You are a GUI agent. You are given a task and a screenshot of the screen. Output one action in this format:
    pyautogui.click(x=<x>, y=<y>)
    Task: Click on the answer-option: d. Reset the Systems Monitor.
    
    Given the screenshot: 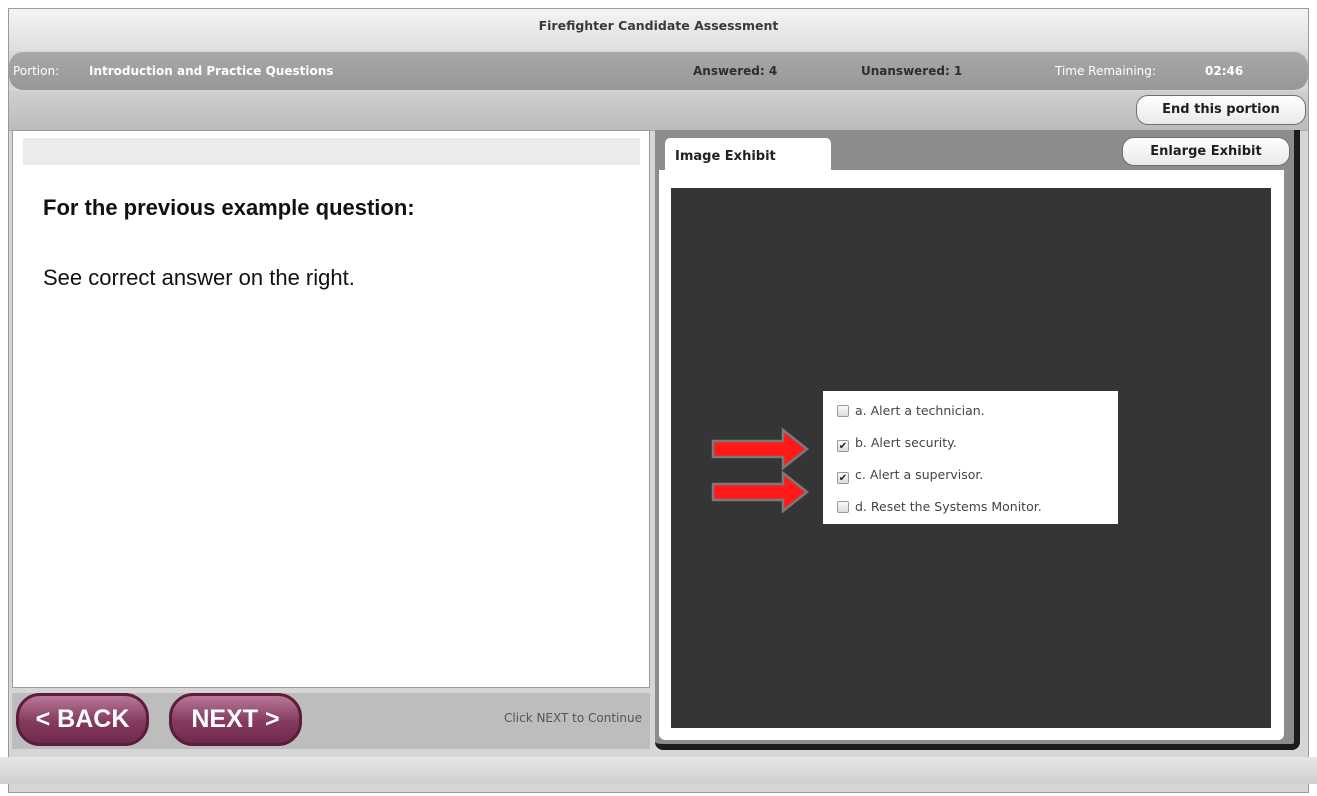 What is the action you would take?
    pyautogui.click(x=970, y=508)
    